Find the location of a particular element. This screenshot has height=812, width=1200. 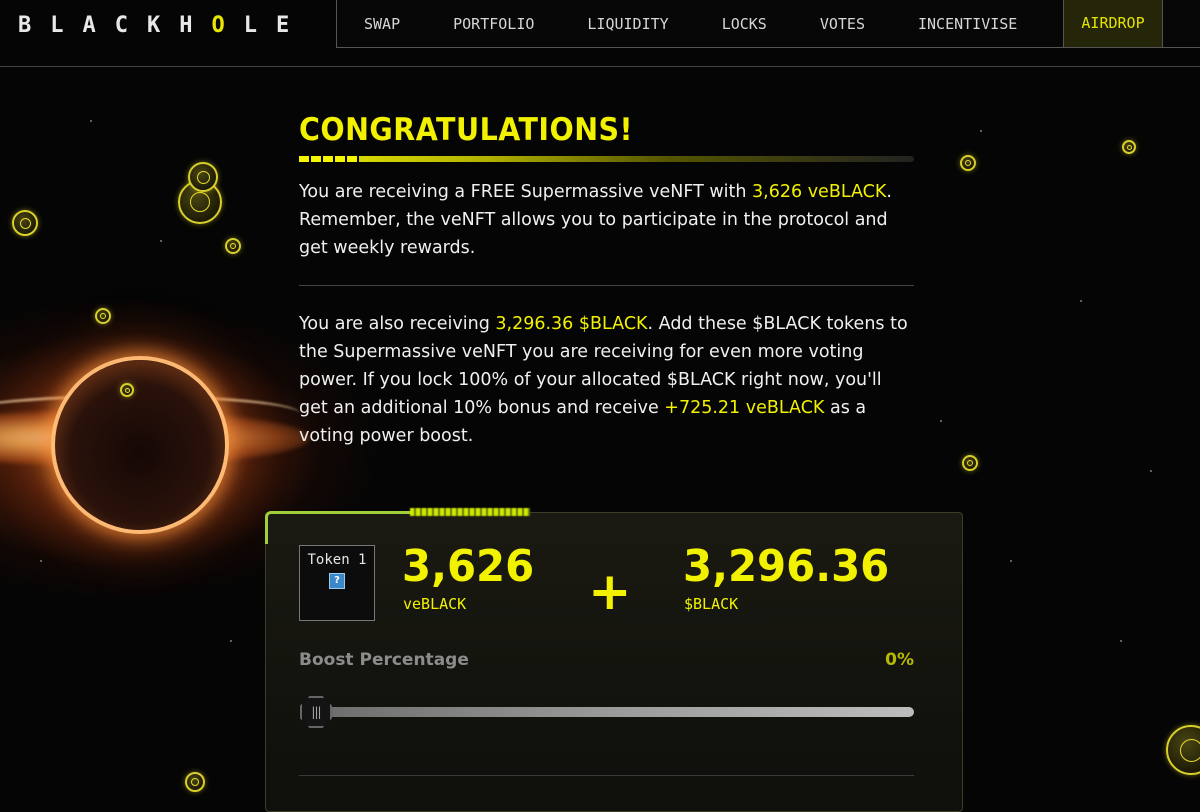

page-title: CONGRATULATIONS! is located at coordinates (466, 130).